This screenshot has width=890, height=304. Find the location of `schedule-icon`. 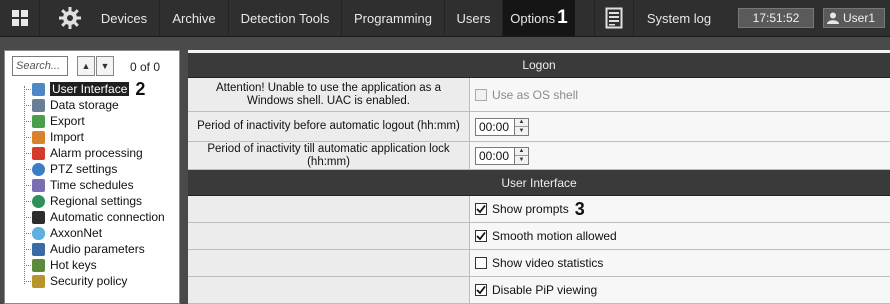

schedule-icon is located at coordinates (38, 185).